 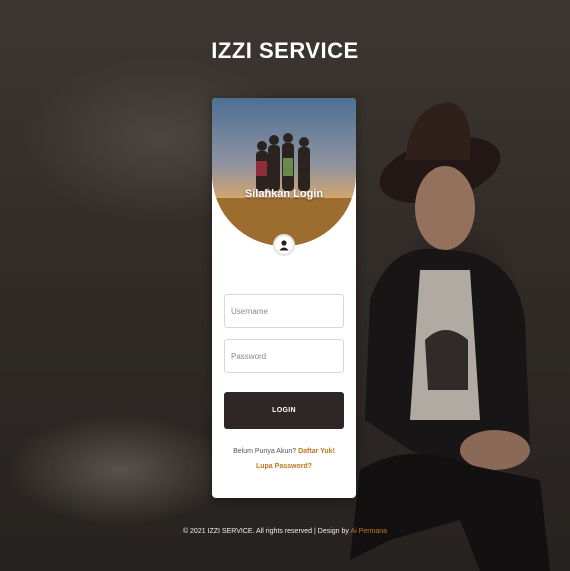 I want to click on signup-row: Belum Punya Akun? Daftar Yuk!, so click(x=284, y=451).